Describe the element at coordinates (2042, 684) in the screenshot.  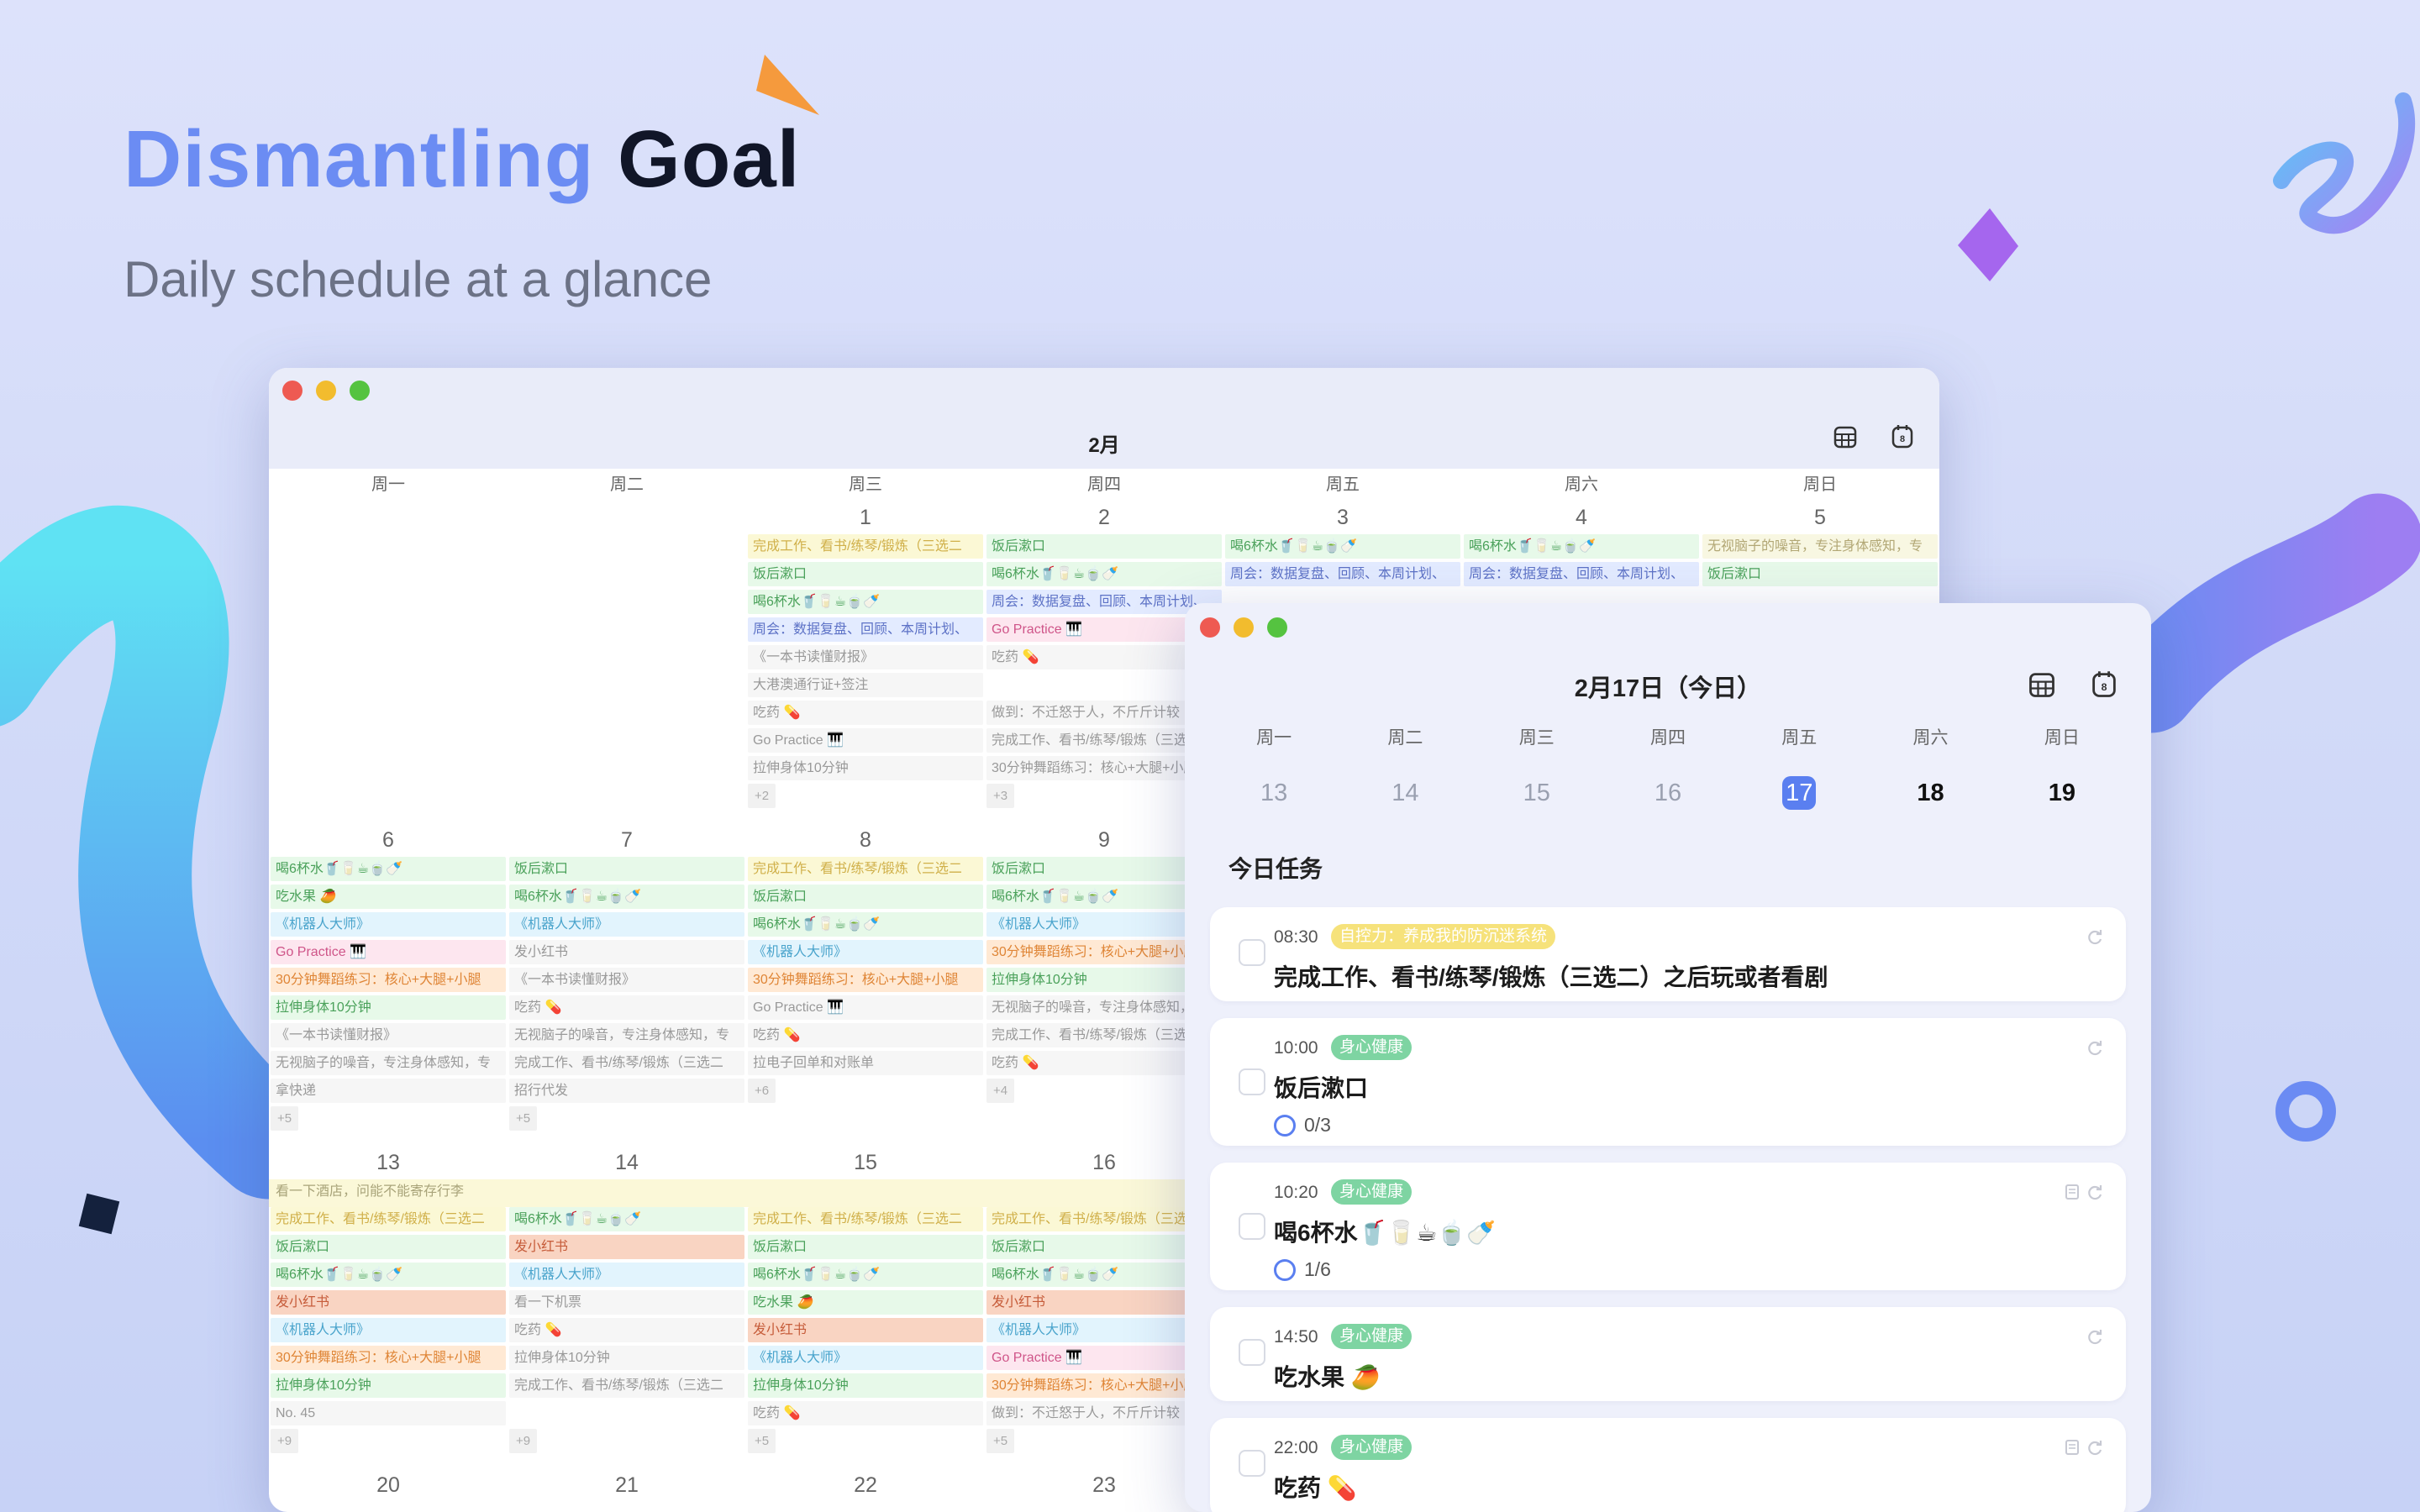
I see `grid-calendar-icon` at that location.